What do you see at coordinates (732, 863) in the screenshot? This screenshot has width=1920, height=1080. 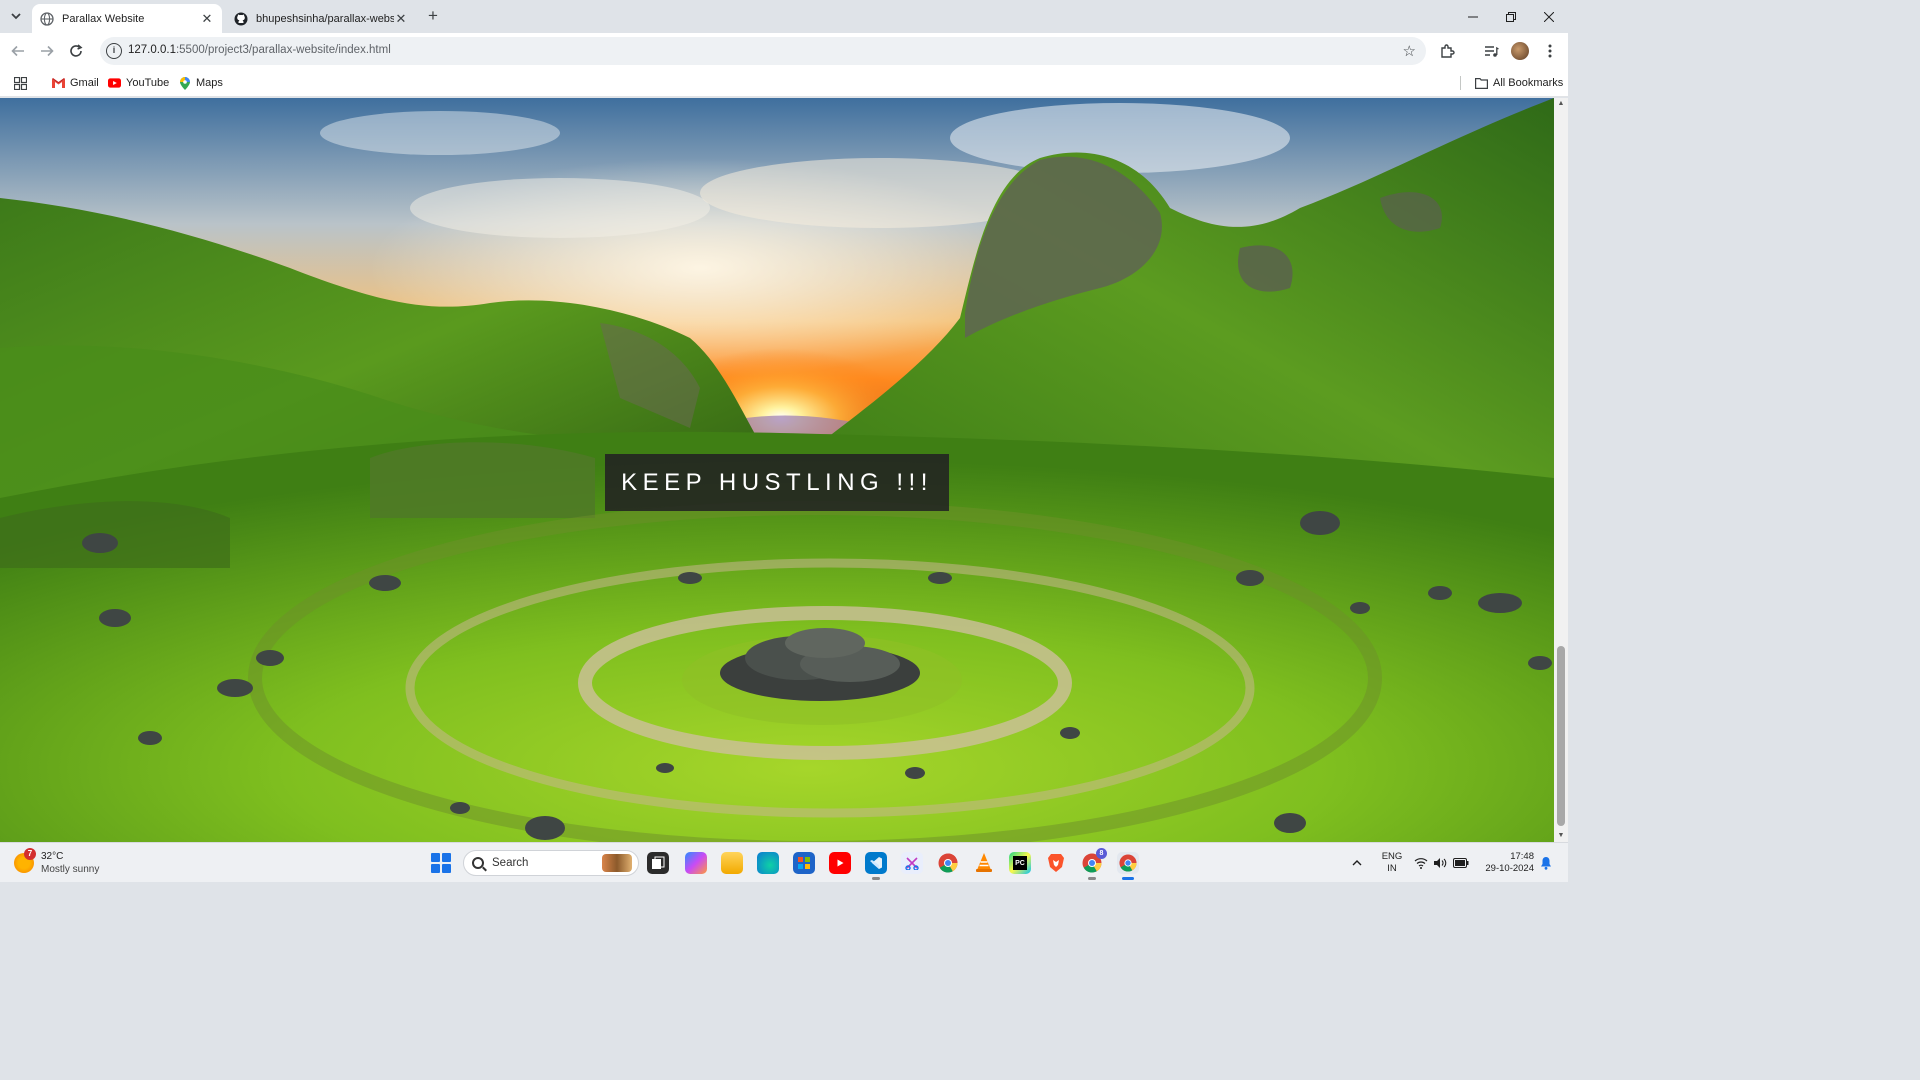 I see `file-explorer-icon` at bounding box center [732, 863].